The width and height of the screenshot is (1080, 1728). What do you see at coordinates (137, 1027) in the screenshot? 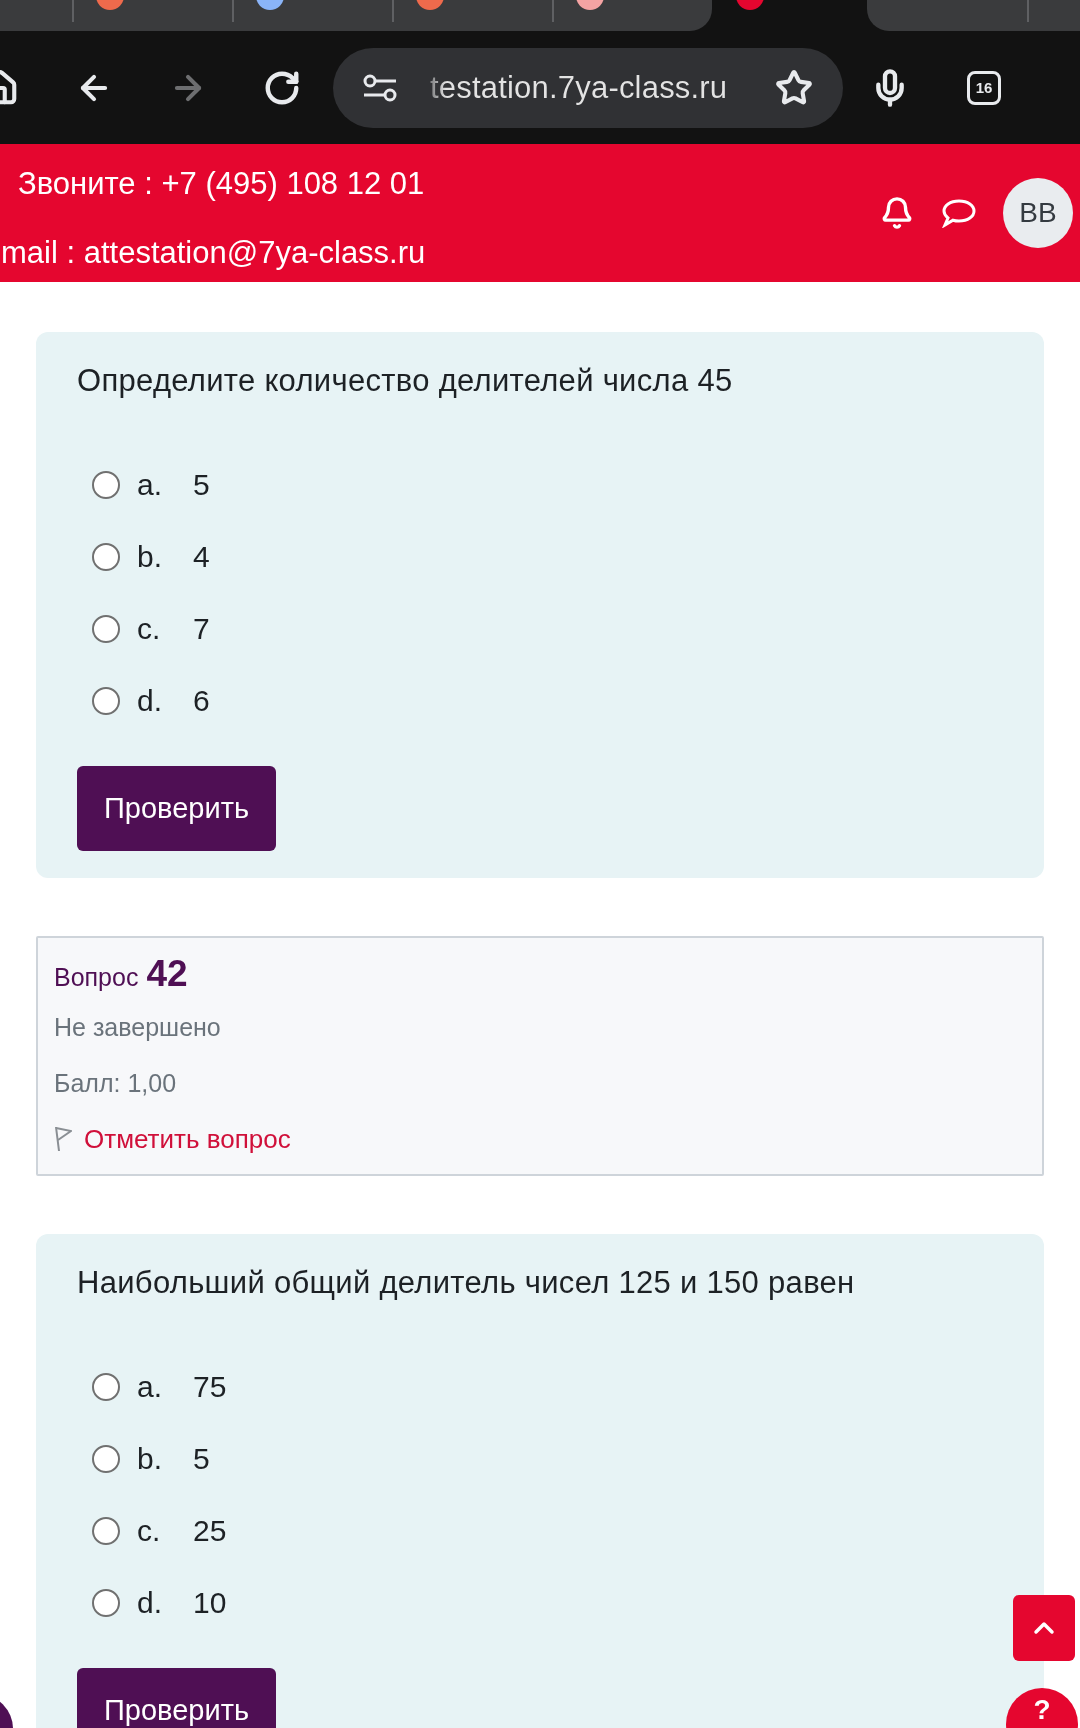
I see `question-status: Не завершено` at bounding box center [137, 1027].